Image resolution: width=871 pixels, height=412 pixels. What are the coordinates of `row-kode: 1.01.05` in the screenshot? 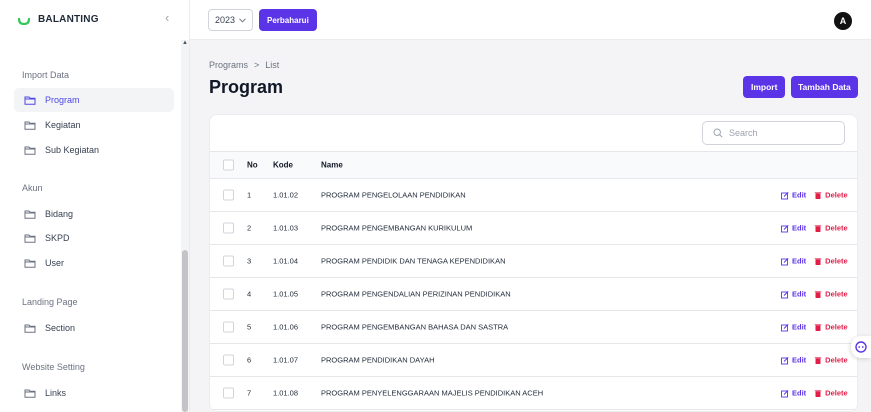 It's located at (286, 294).